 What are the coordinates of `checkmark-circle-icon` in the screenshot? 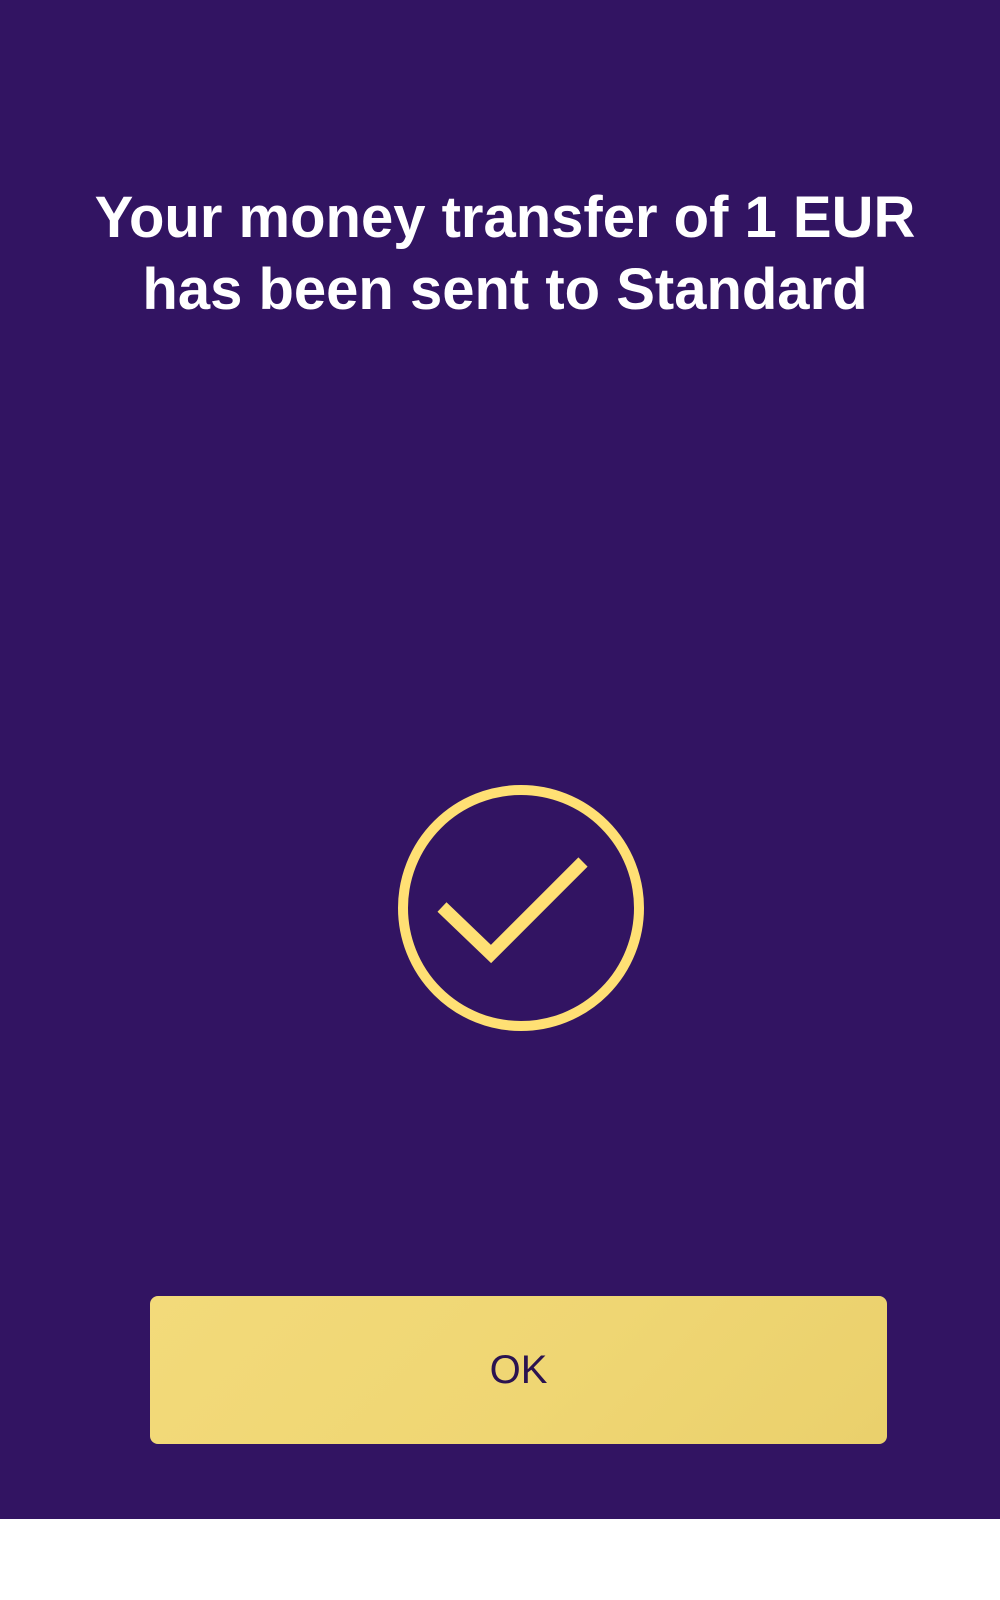 It's located at (521, 908).